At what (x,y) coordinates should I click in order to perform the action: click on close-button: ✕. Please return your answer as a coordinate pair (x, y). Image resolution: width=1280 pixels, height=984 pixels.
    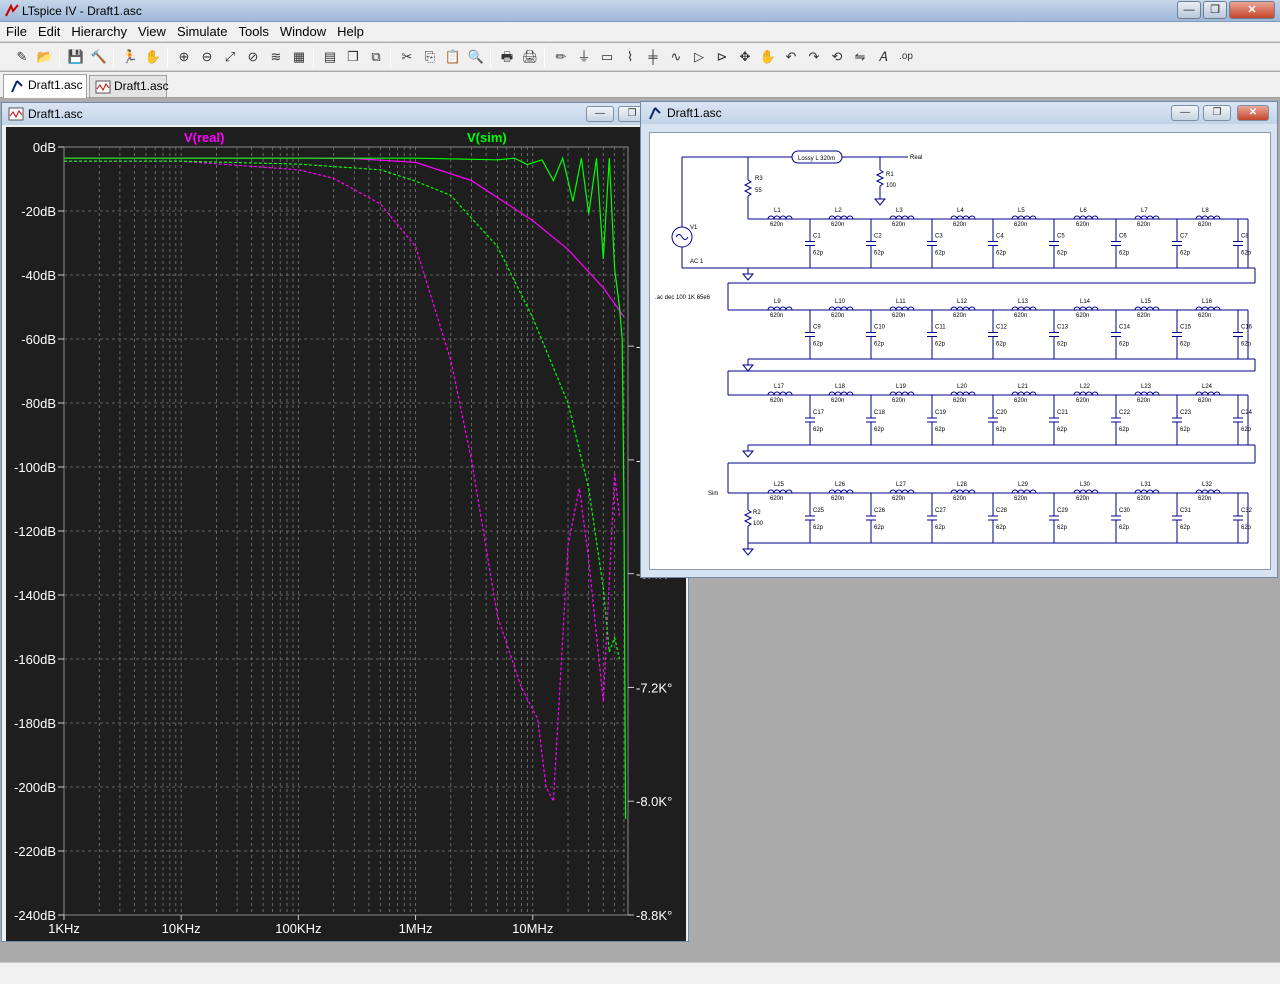
    Looking at the image, I should click on (1252, 10).